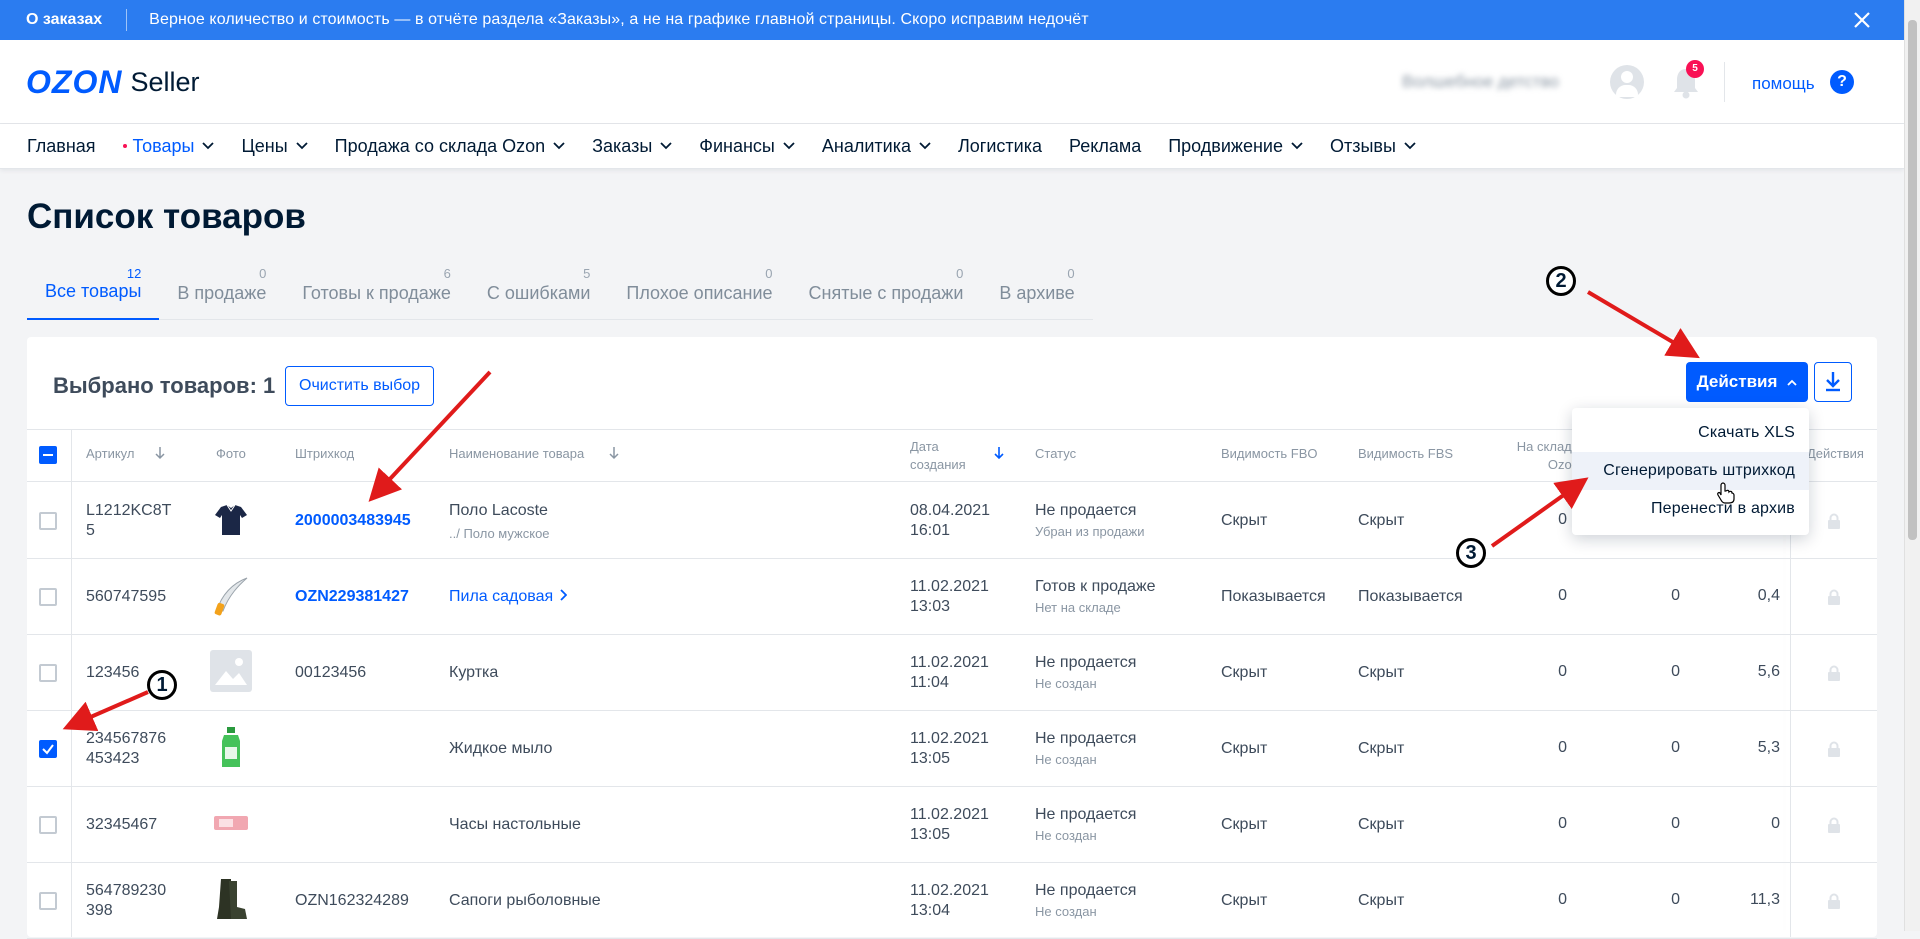 This screenshot has height=939, width=1920. What do you see at coordinates (274, 146) in the screenshot?
I see `nav-item-prices: Цены` at bounding box center [274, 146].